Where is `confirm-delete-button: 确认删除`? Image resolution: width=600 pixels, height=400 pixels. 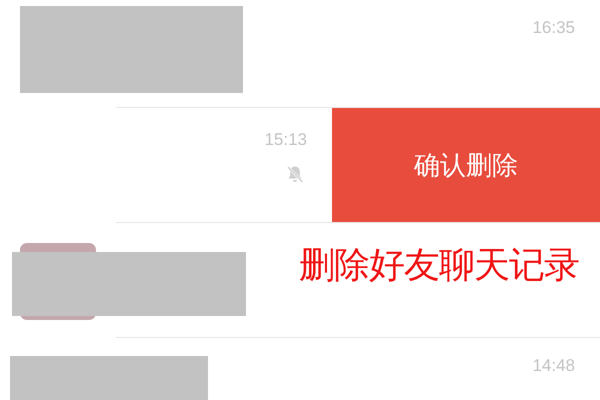
confirm-delete-button: 确认删除 is located at coordinates (466, 165).